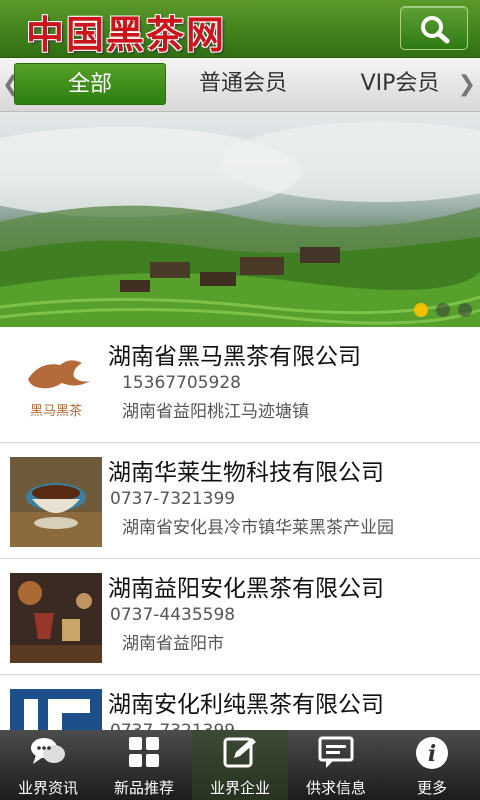 The image size is (480, 800). I want to click on company-phone: 0737-4435598, so click(173, 615).